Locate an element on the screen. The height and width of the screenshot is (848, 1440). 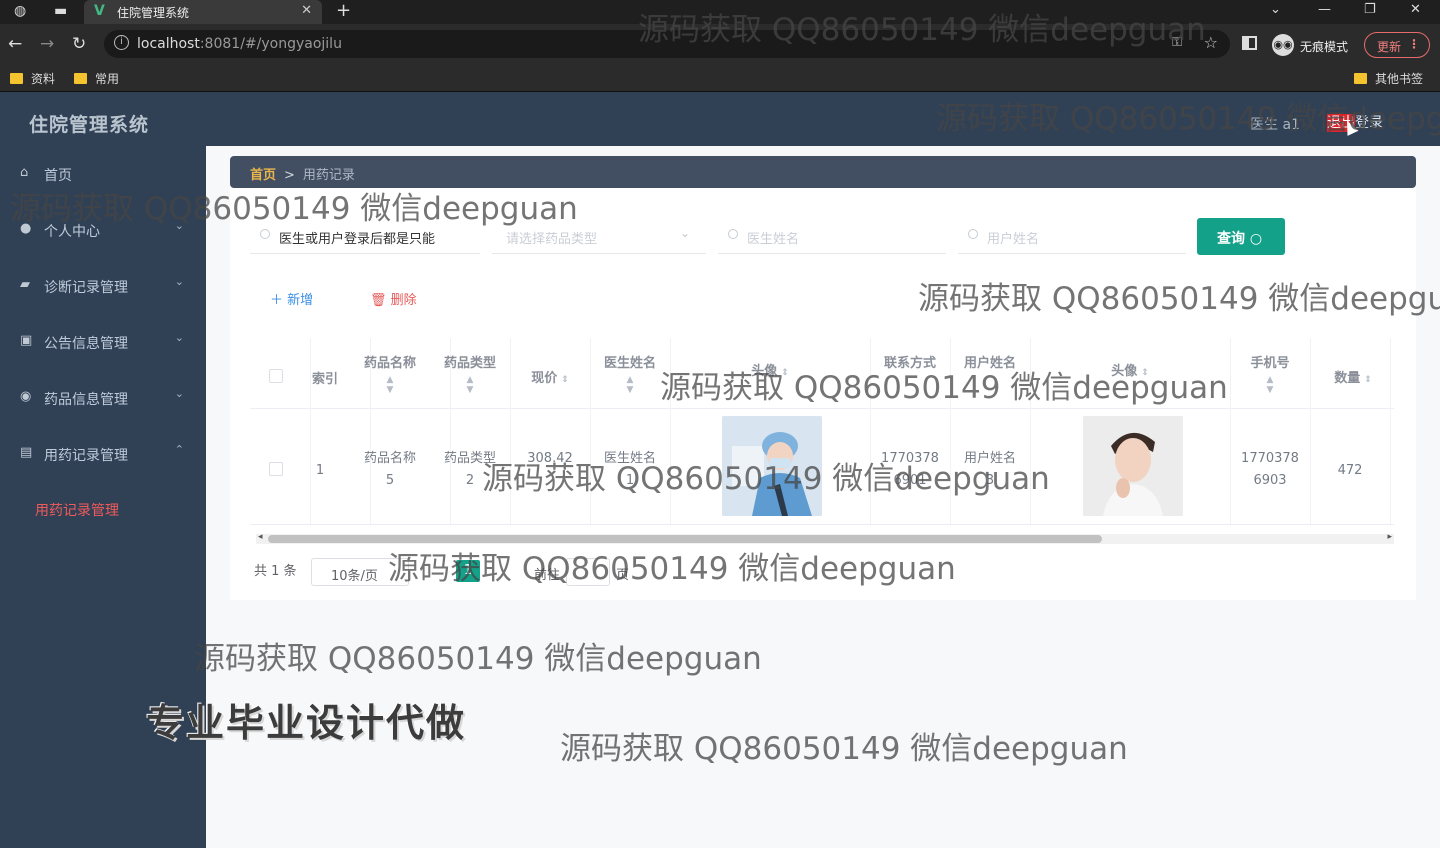
col-header-doctor-name: 医生姓名 ▲ ▼ is located at coordinates (630, 387).